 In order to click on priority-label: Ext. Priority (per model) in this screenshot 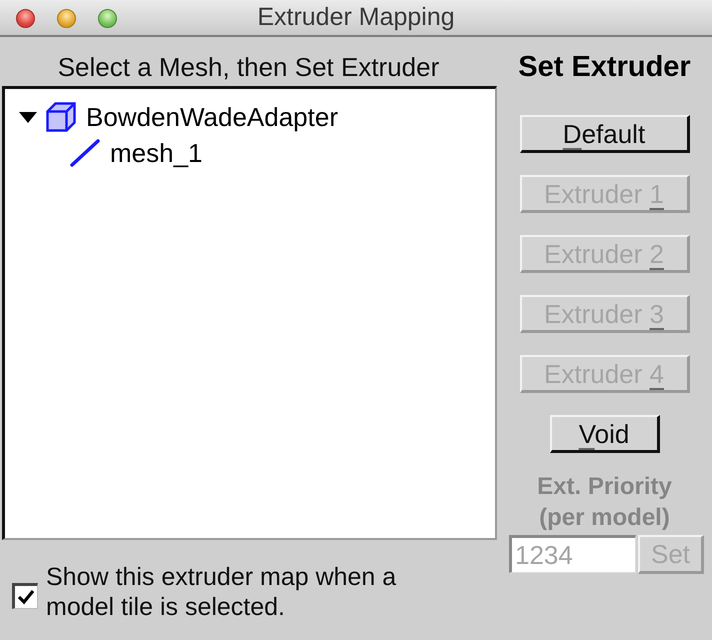, I will do `click(604, 502)`.